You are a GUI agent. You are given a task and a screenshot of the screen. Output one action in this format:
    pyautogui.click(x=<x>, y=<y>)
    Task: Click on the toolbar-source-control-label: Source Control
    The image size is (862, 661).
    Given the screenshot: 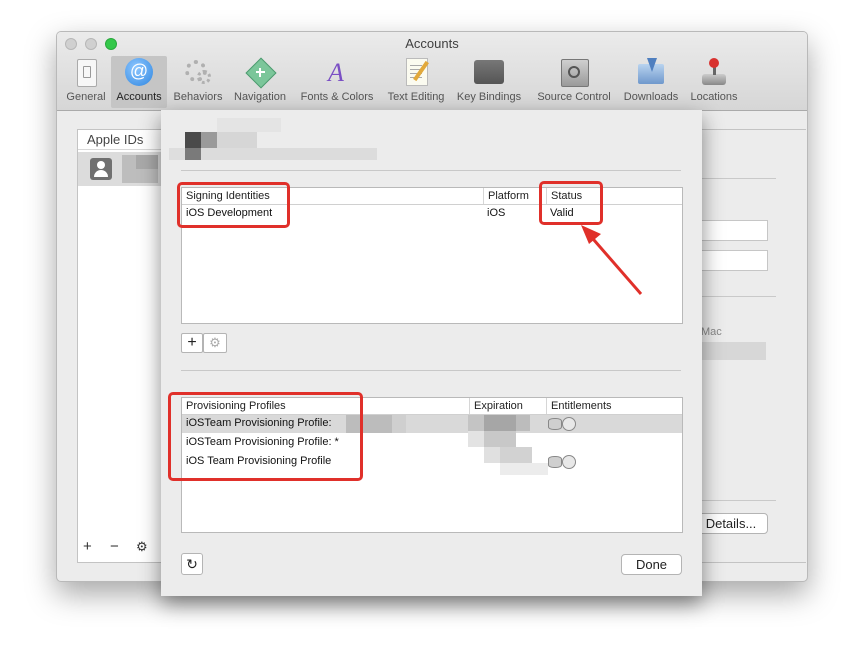 What is the action you would take?
    pyautogui.click(x=574, y=97)
    